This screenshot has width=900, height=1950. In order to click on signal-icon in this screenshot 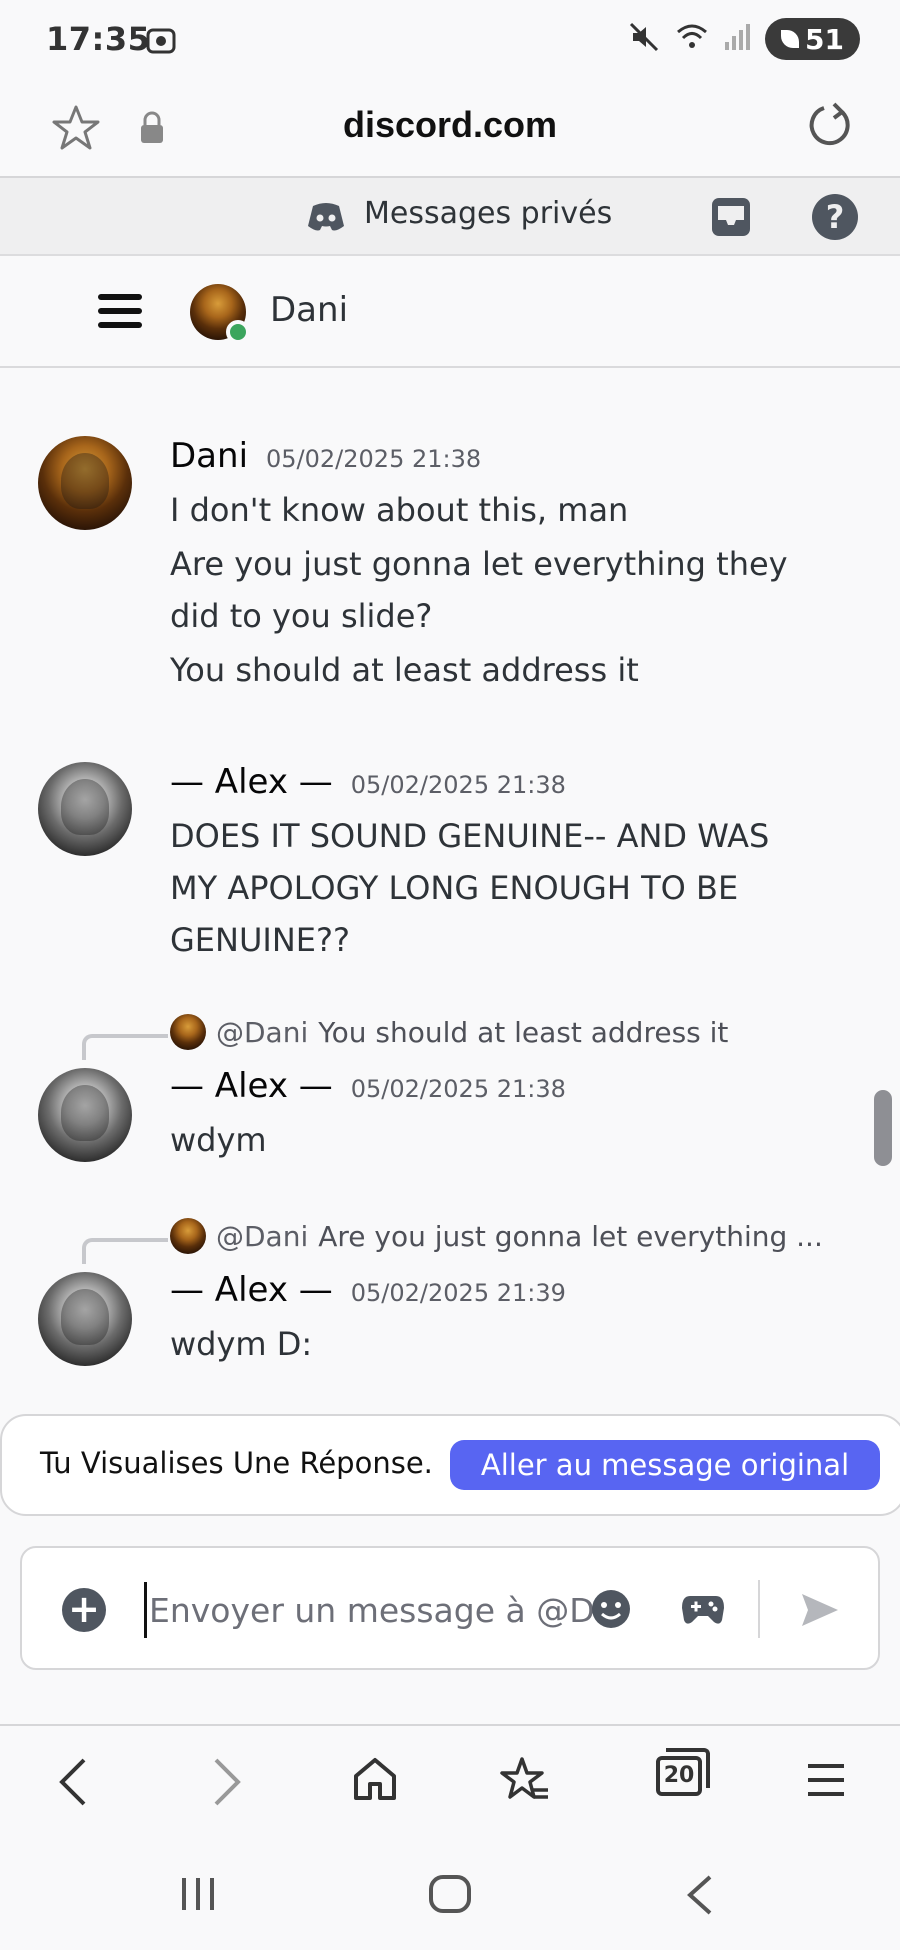, I will do `click(737, 39)`.